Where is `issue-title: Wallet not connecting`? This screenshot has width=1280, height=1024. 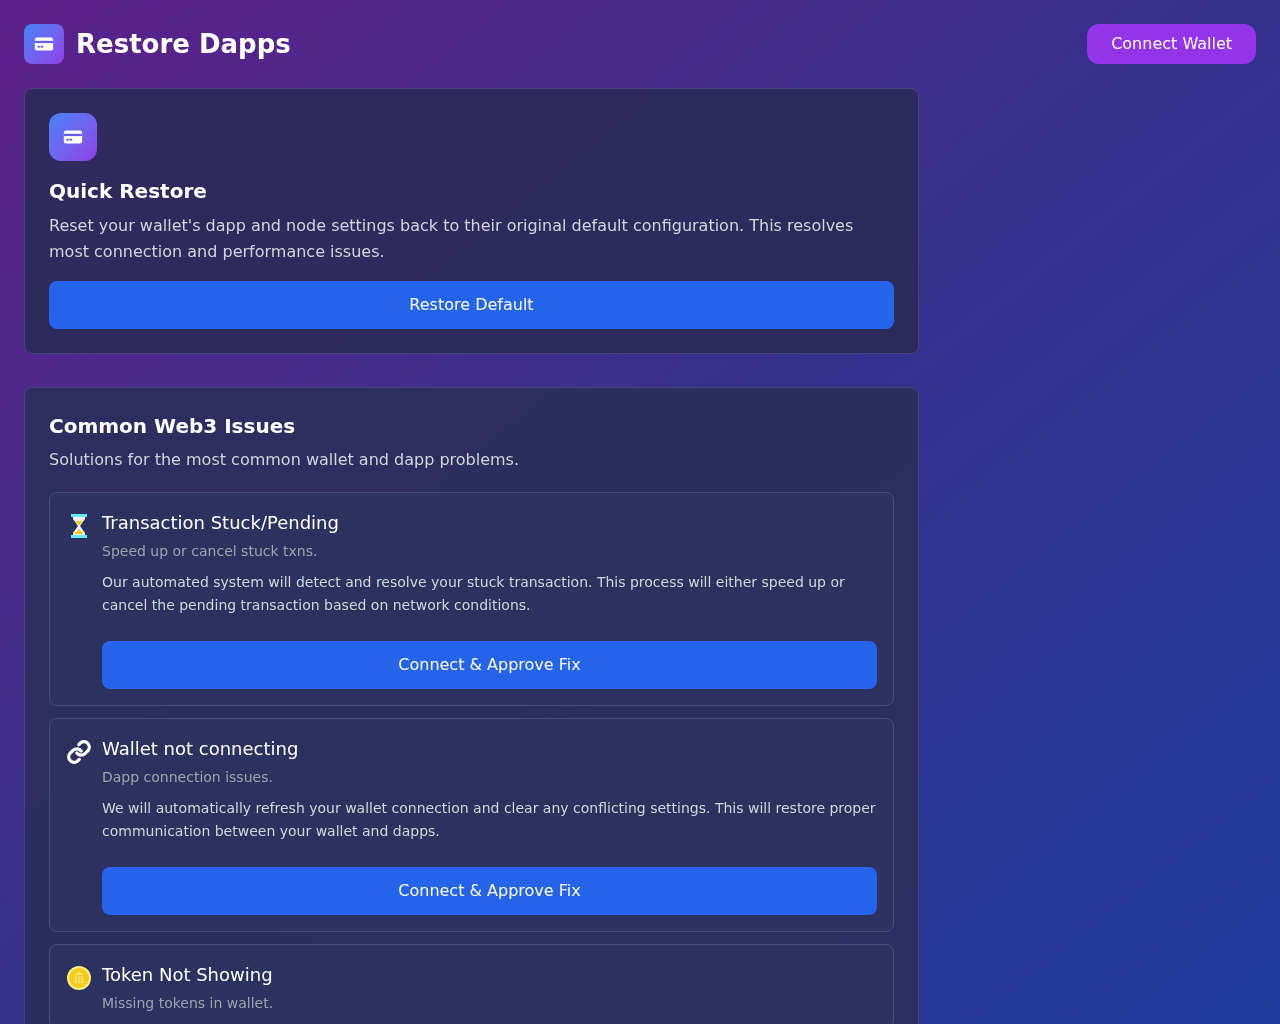 issue-title: Wallet not connecting is located at coordinates (201, 749).